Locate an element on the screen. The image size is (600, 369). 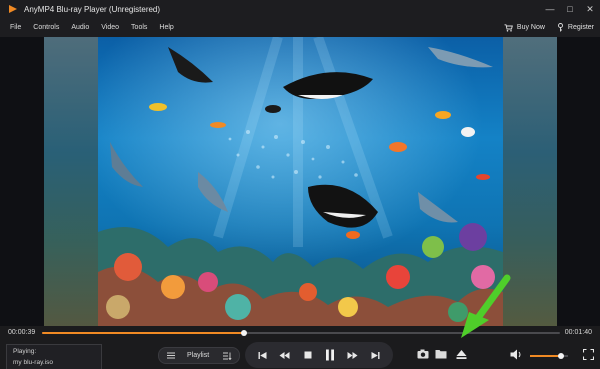
transport-controls is located at coordinates (319, 355).